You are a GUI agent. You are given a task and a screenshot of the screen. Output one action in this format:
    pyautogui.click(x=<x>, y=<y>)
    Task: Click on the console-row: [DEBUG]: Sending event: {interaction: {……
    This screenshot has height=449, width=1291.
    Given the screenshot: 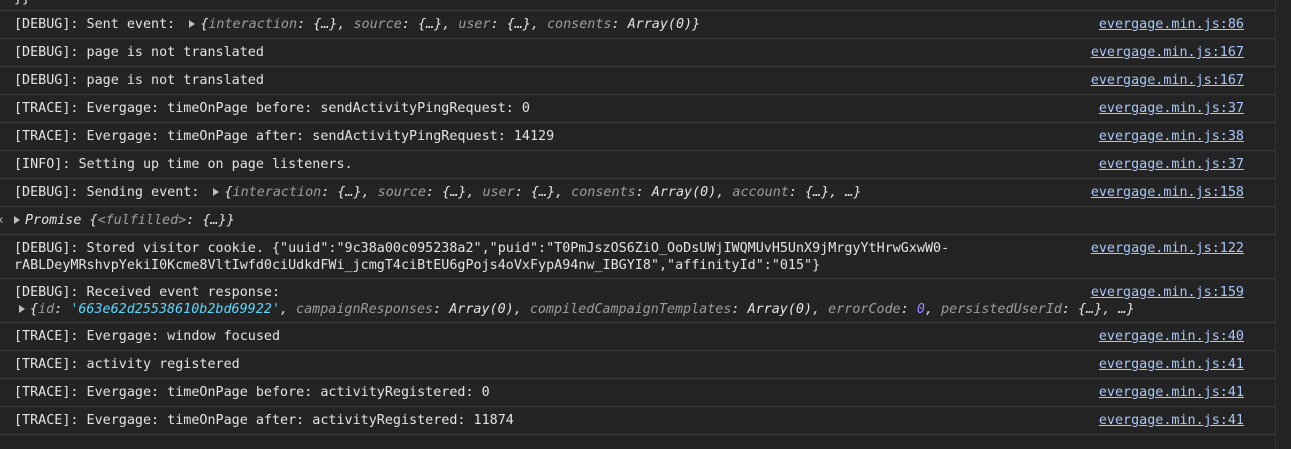 What is the action you would take?
    pyautogui.click(x=638, y=193)
    